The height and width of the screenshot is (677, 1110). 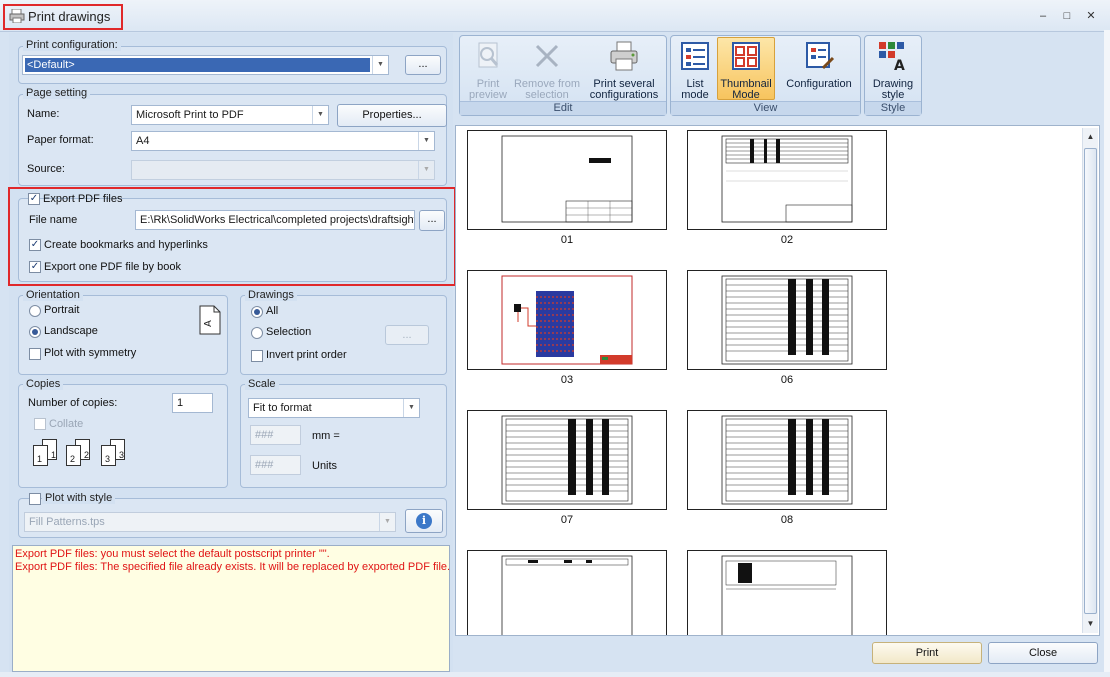 What do you see at coordinates (927, 653) in the screenshot?
I see `print-button: Print` at bounding box center [927, 653].